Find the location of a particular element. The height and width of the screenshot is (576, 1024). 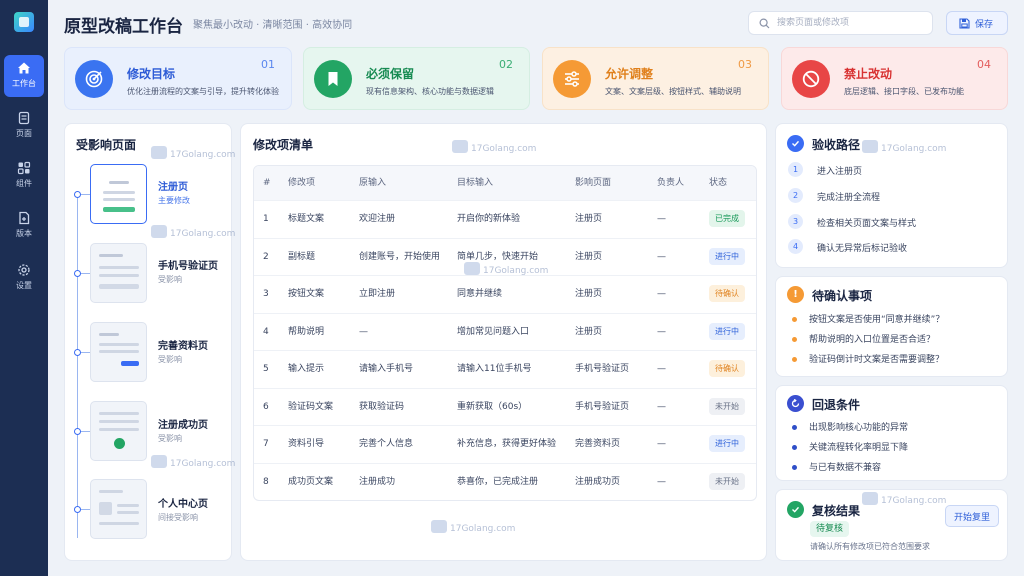

nav-item-components: 组件 is located at coordinates (24, 176).